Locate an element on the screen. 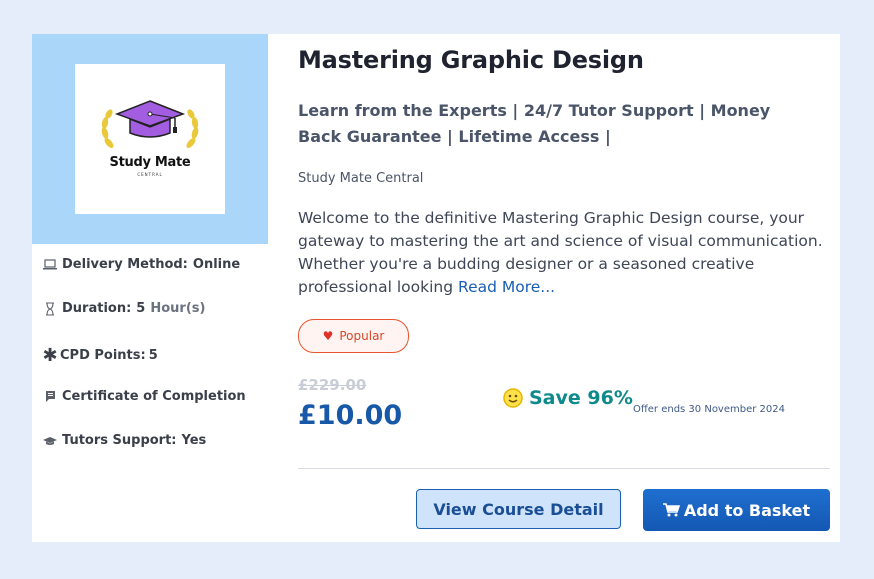 This screenshot has height=579, width=874. delivery-method-label: Delivery Method: is located at coordinates (125, 264).